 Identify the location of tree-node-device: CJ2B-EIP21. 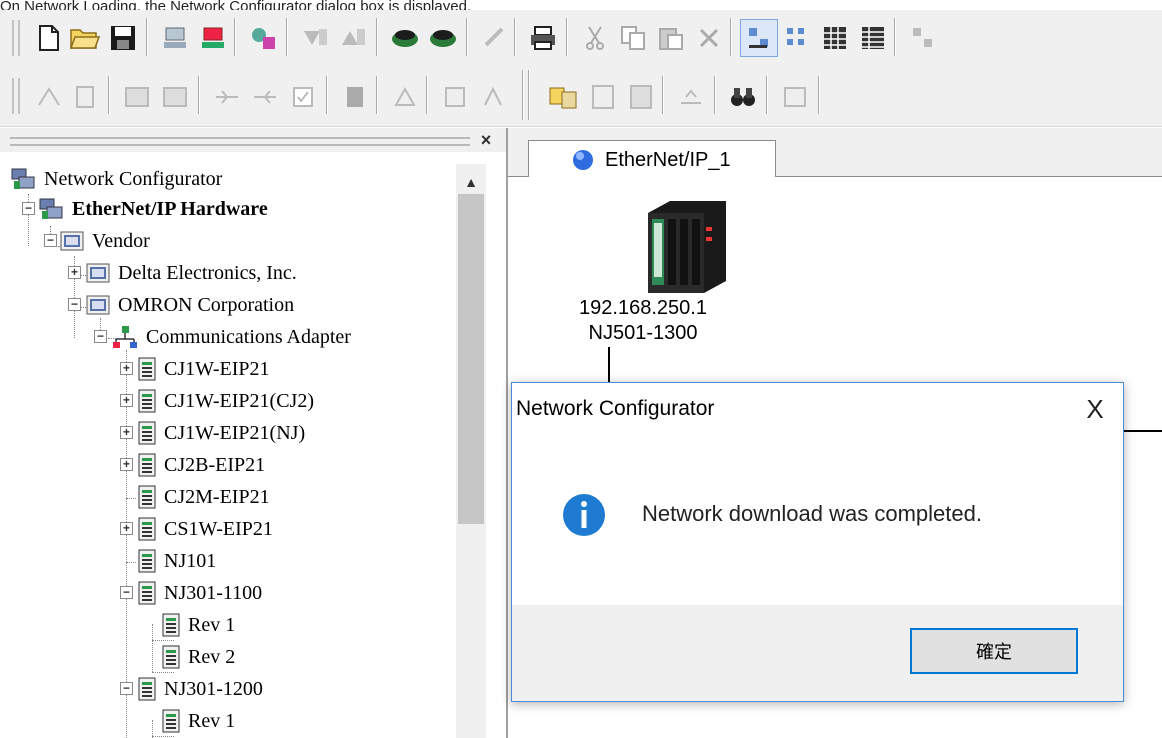
(201, 465).